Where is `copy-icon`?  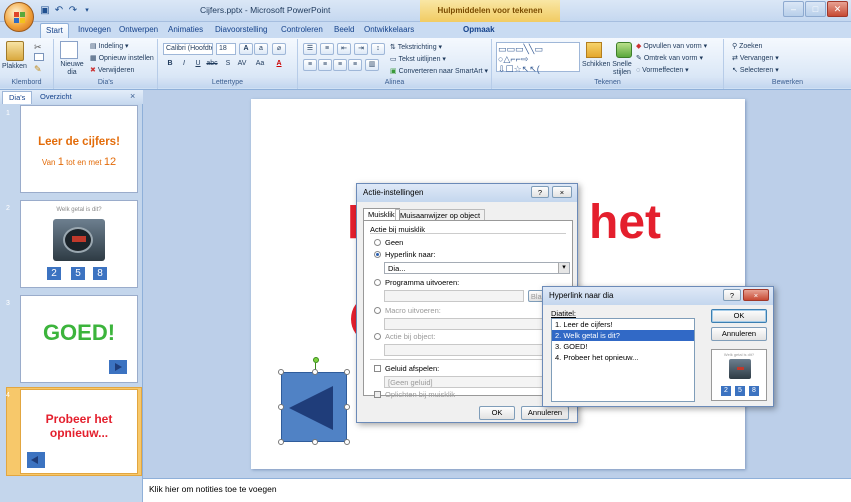
copy-icon is located at coordinates (39, 57).